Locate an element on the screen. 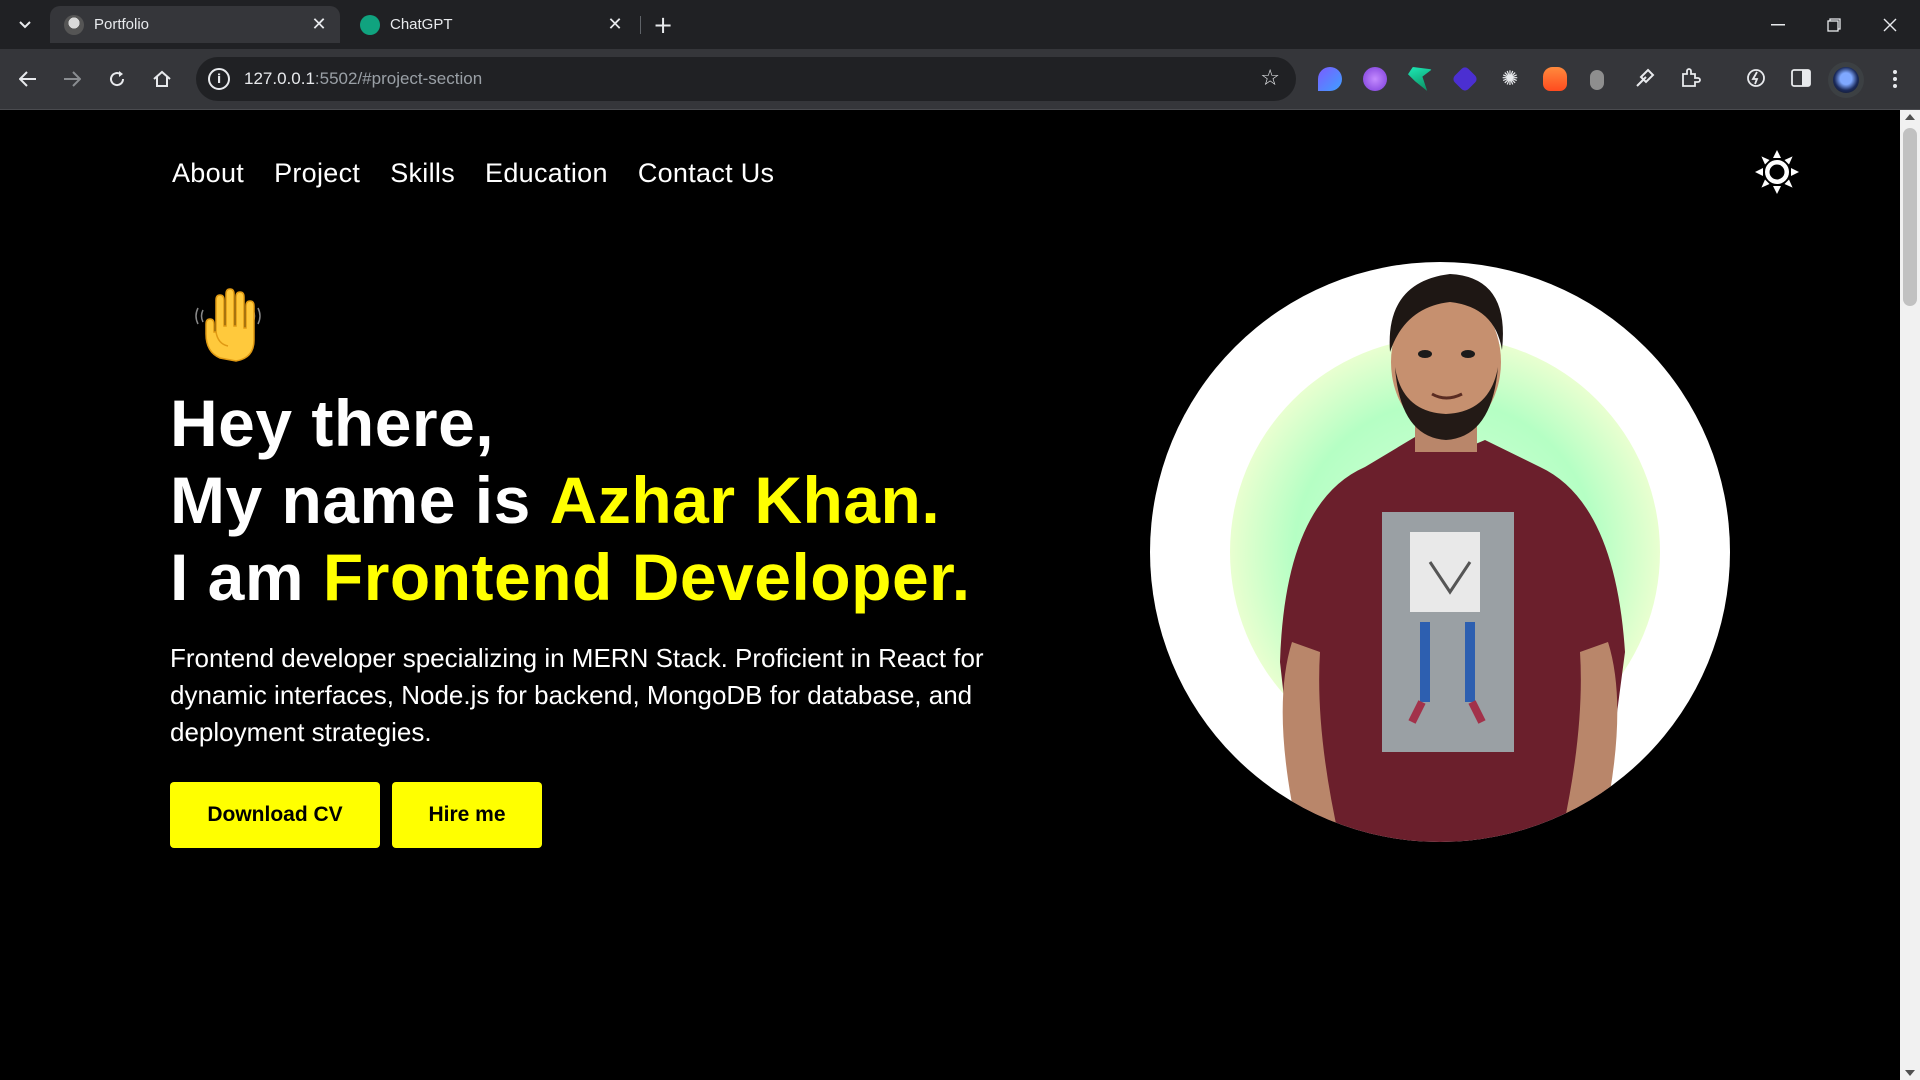 This screenshot has width=1920, height=1080. url-host: 127.0.0.1 is located at coordinates (279, 78).